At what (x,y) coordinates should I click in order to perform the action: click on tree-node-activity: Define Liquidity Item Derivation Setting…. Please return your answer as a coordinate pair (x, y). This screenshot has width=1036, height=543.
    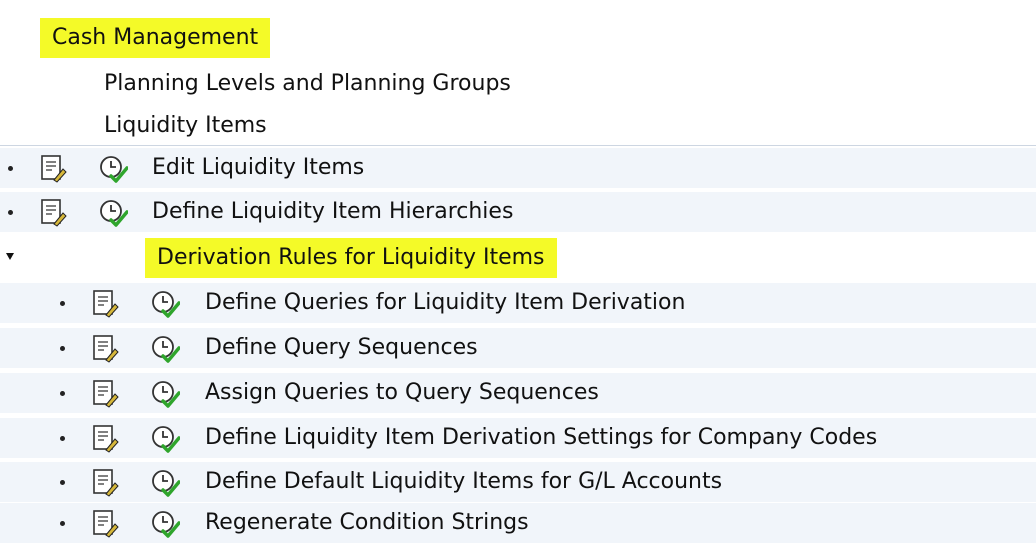
    Looking at the image, I should click on (518, 438).